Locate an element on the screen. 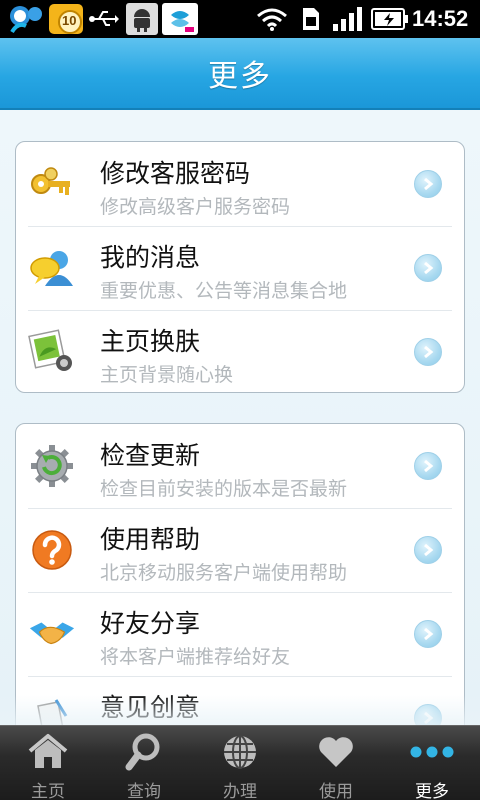 Image resolution: width=480 pixels, height=800 pixels. list-item-subtitle: 北京移动服务客户端使用帮助 is located at coordinates (224, 573).